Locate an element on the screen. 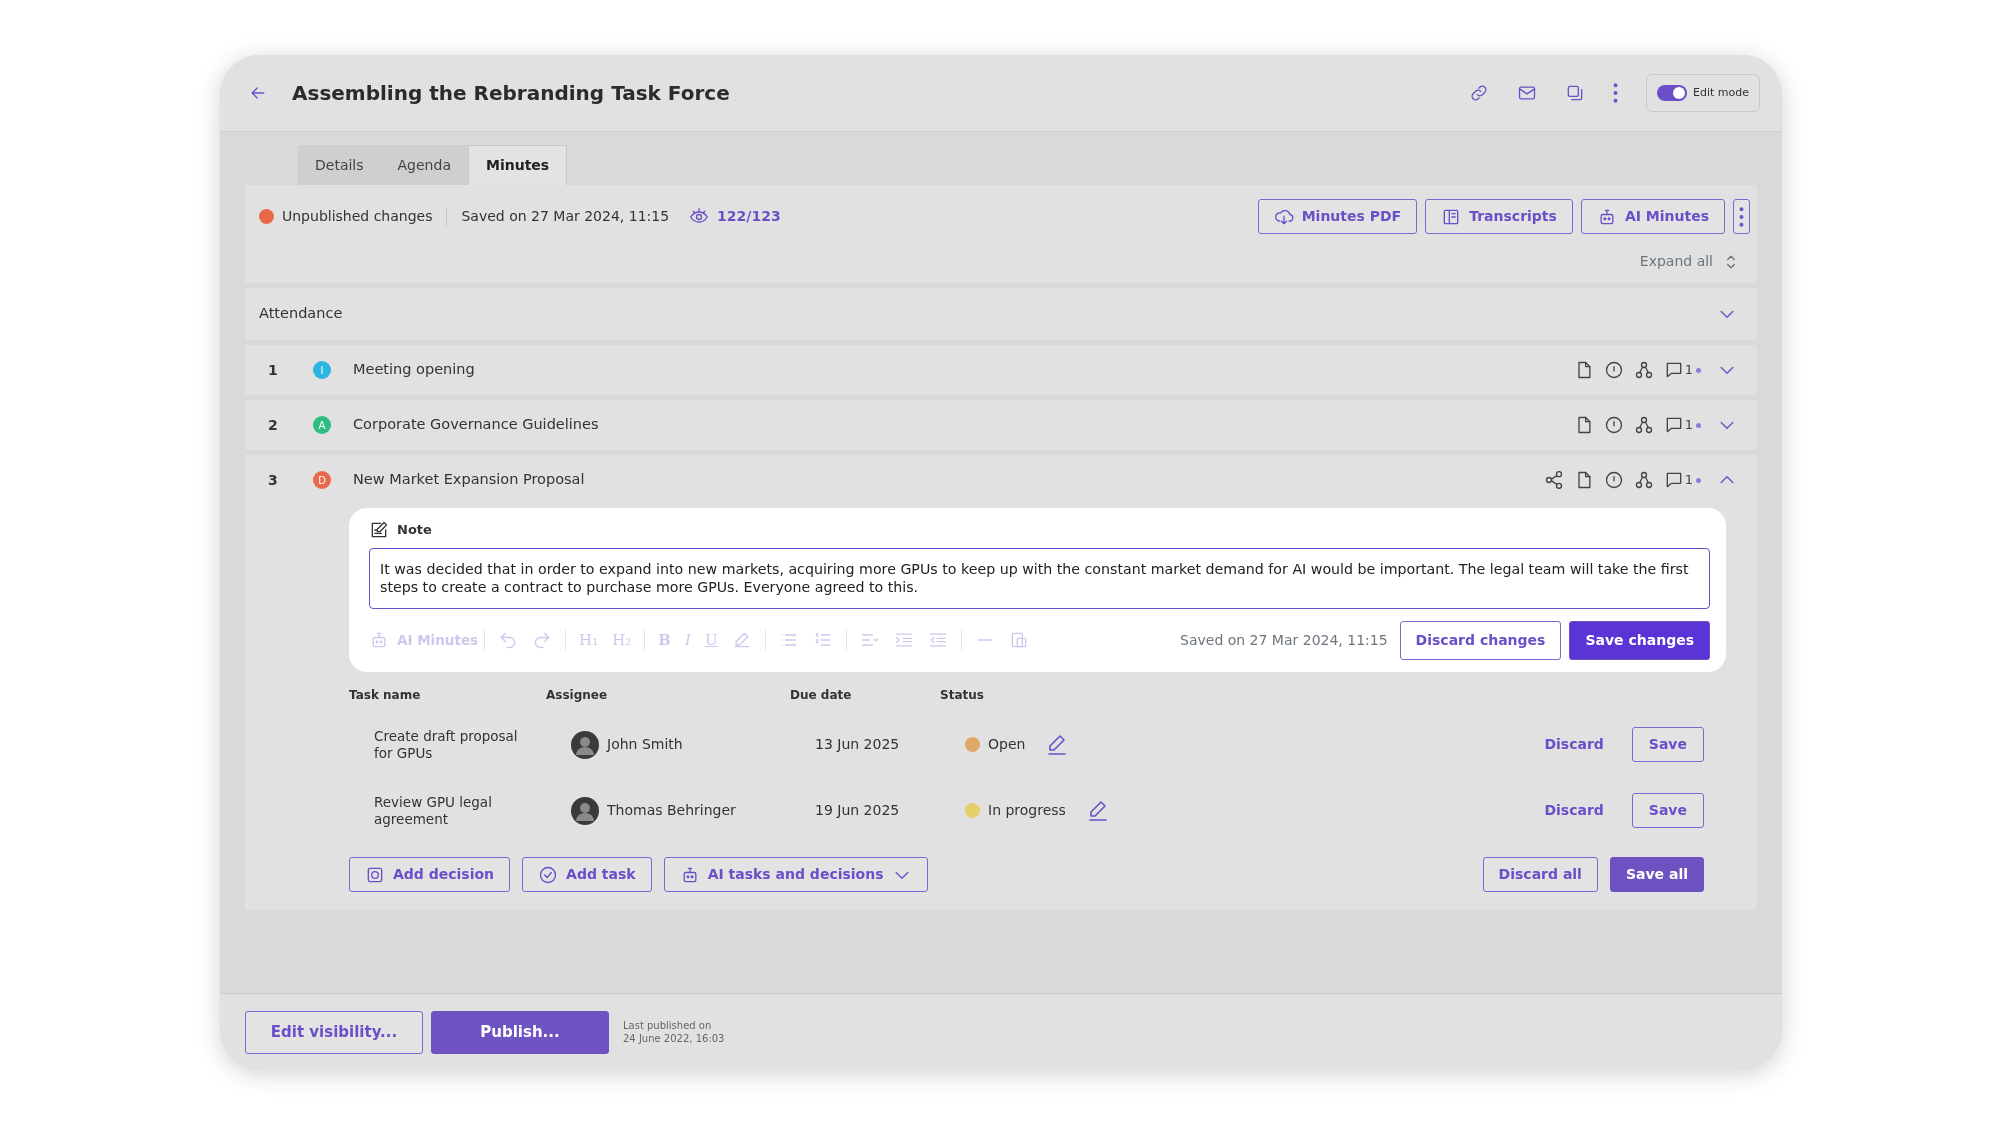 This screenshot has height=1125, width=2000. initial-badge: D is located at coordinates (322, 480).